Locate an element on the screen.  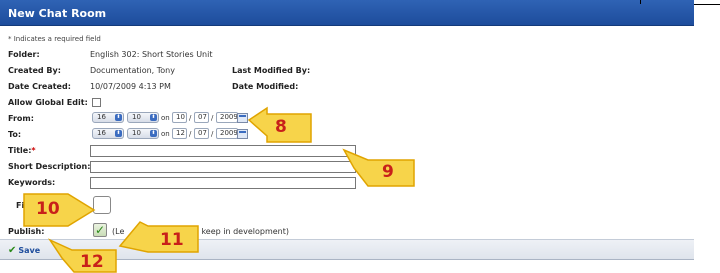
callout-9-number: 9 is located at coordinates (388, 172).